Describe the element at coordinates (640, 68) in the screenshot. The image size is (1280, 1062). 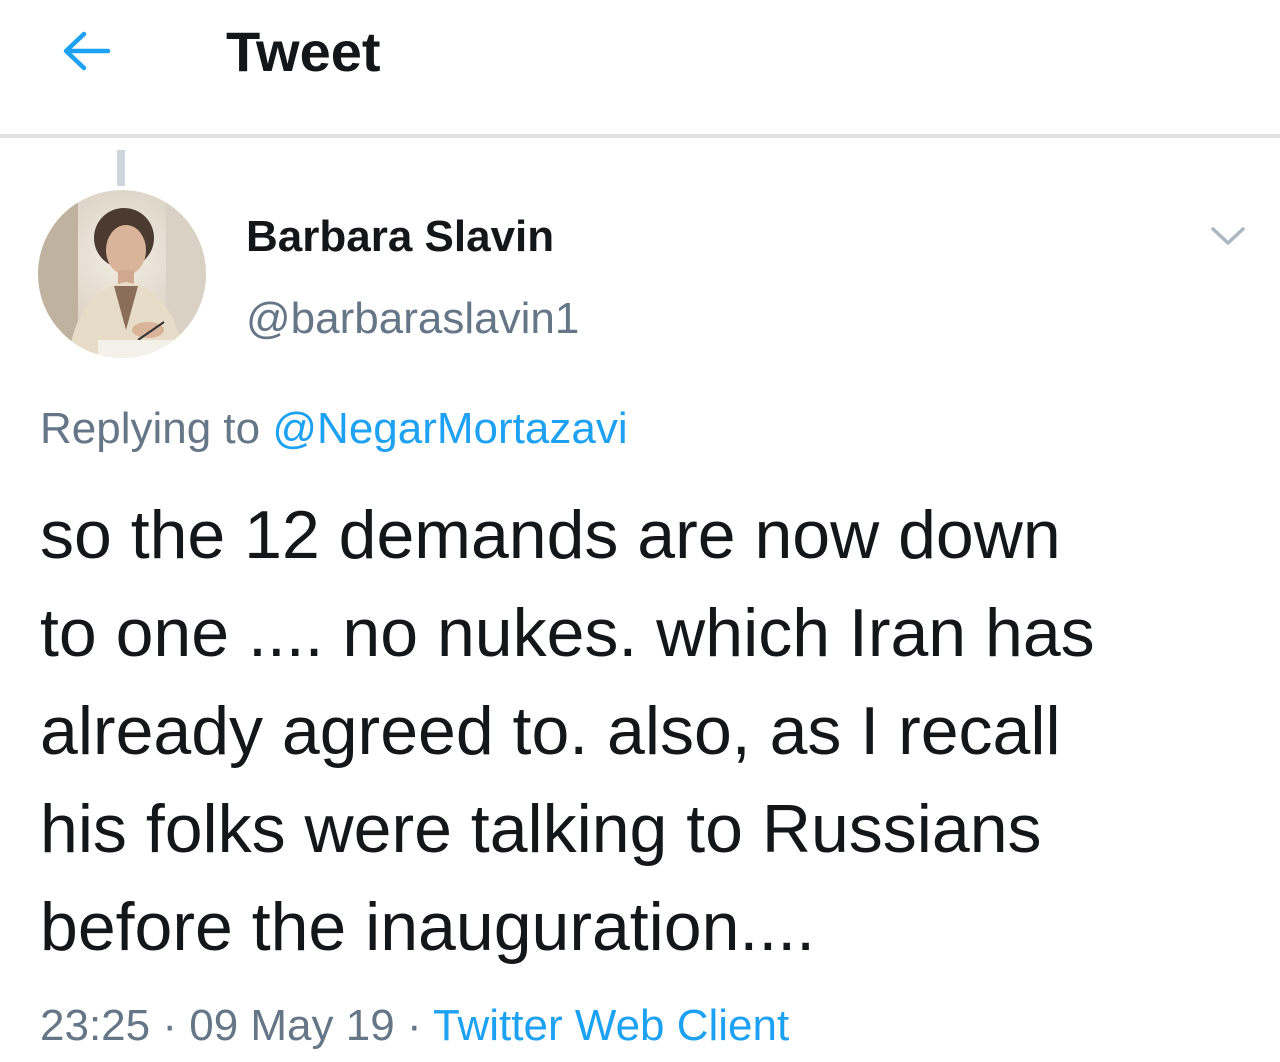
I see `top-bar: Tweet` at that location.